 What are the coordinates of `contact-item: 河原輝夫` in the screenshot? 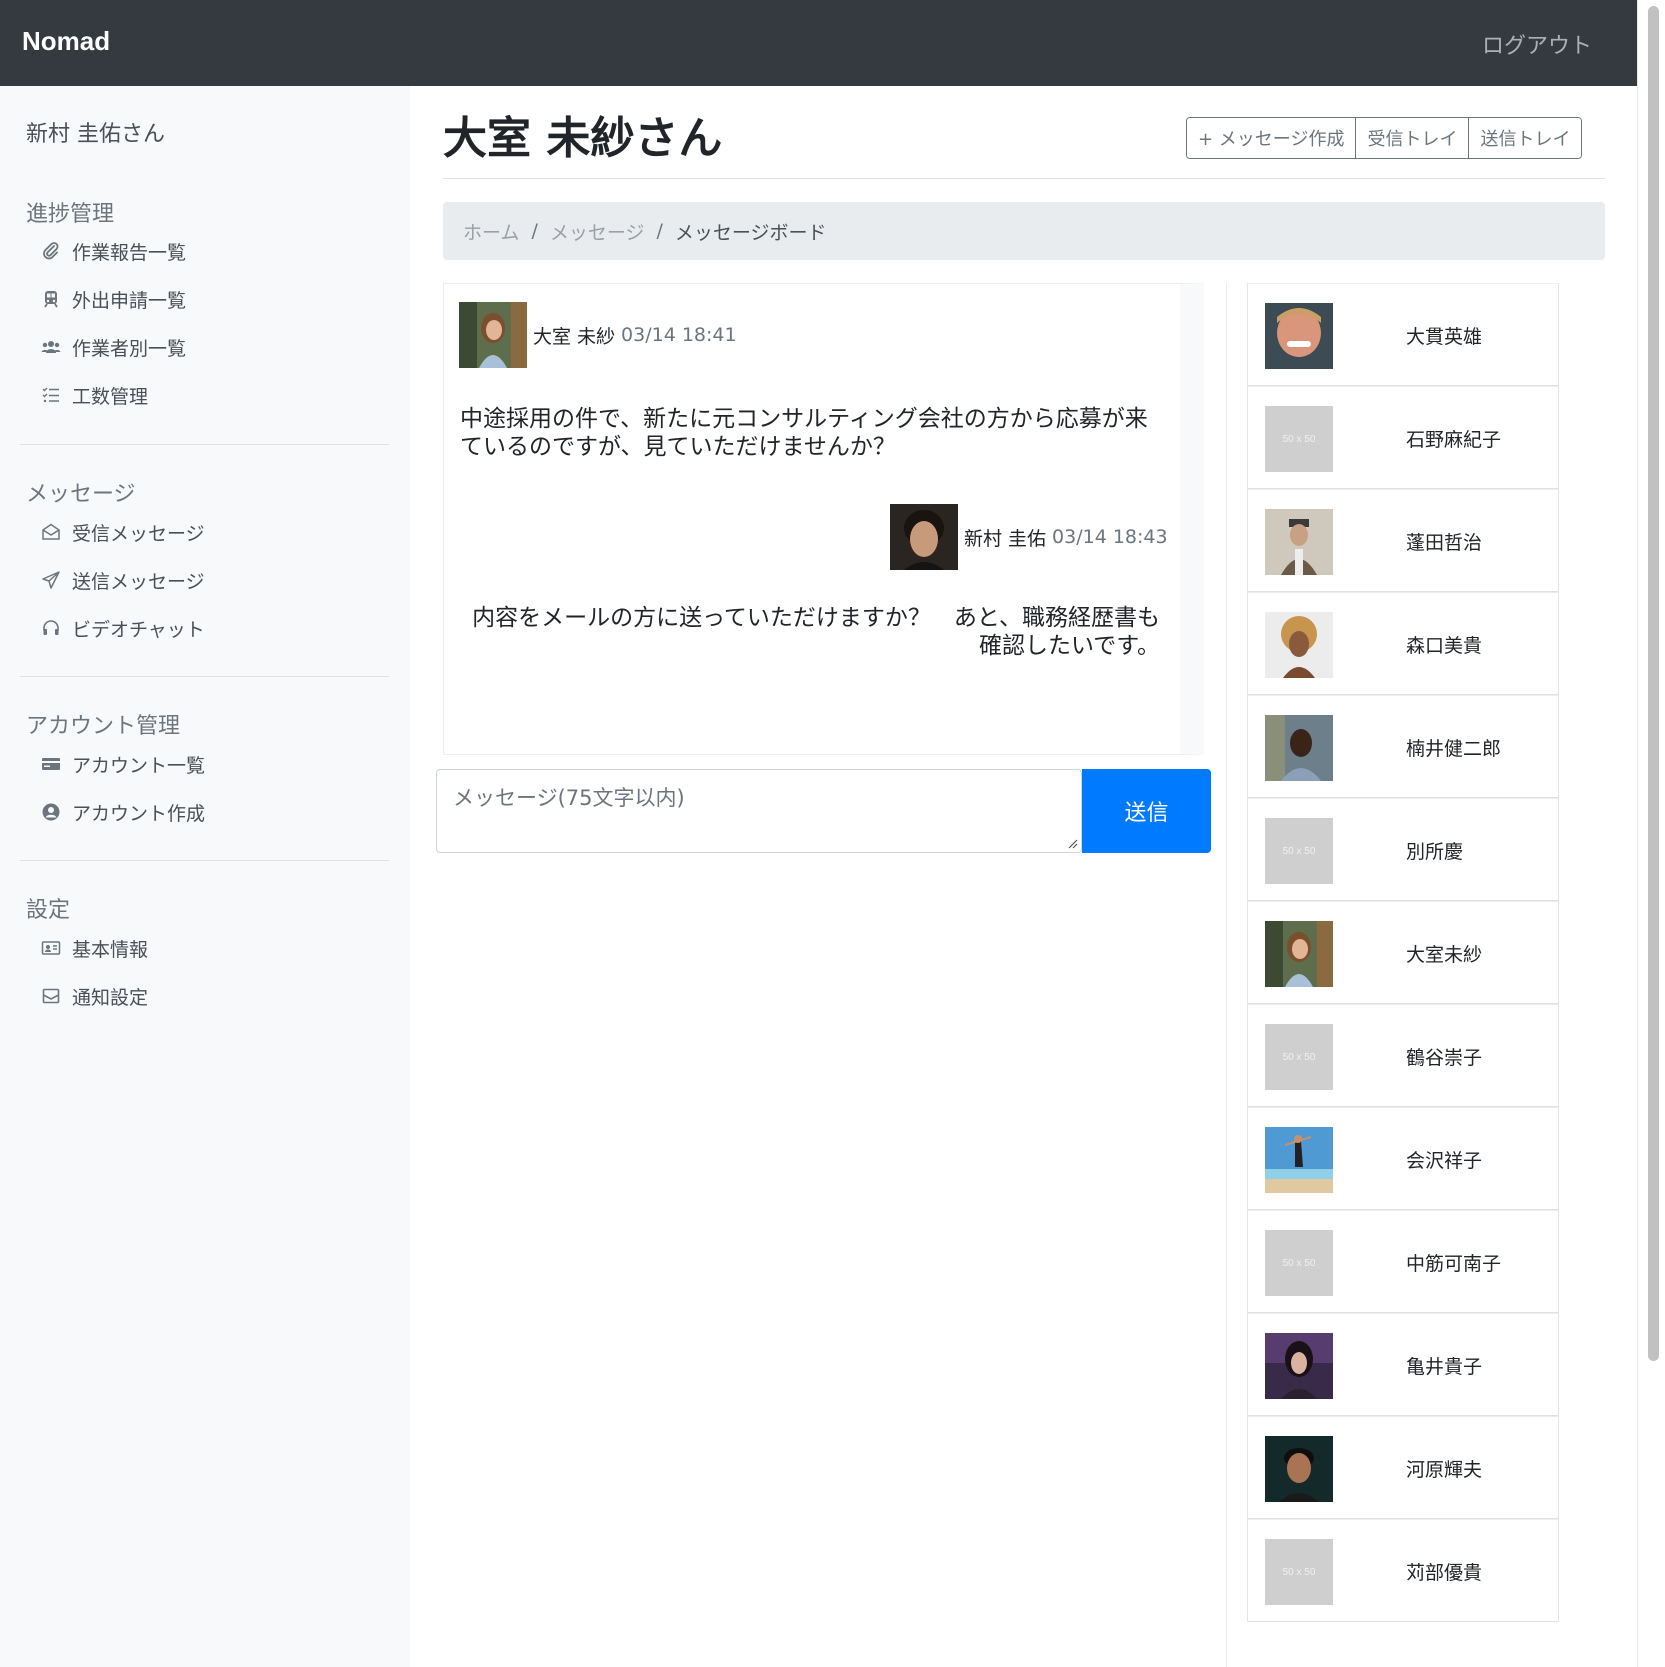 It's located at (1403, 1467).